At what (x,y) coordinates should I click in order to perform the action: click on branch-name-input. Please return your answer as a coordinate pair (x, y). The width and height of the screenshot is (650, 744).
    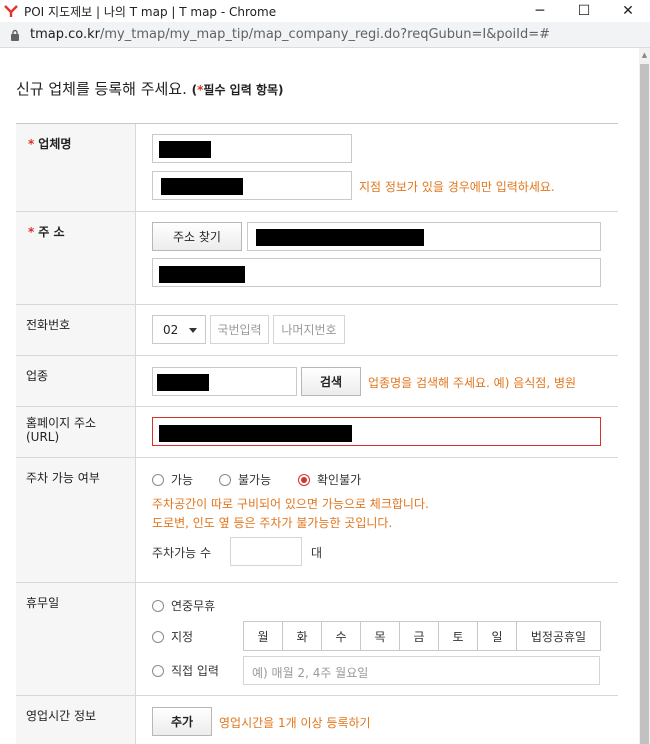
    Looking at the image, I should click on (252, 185).